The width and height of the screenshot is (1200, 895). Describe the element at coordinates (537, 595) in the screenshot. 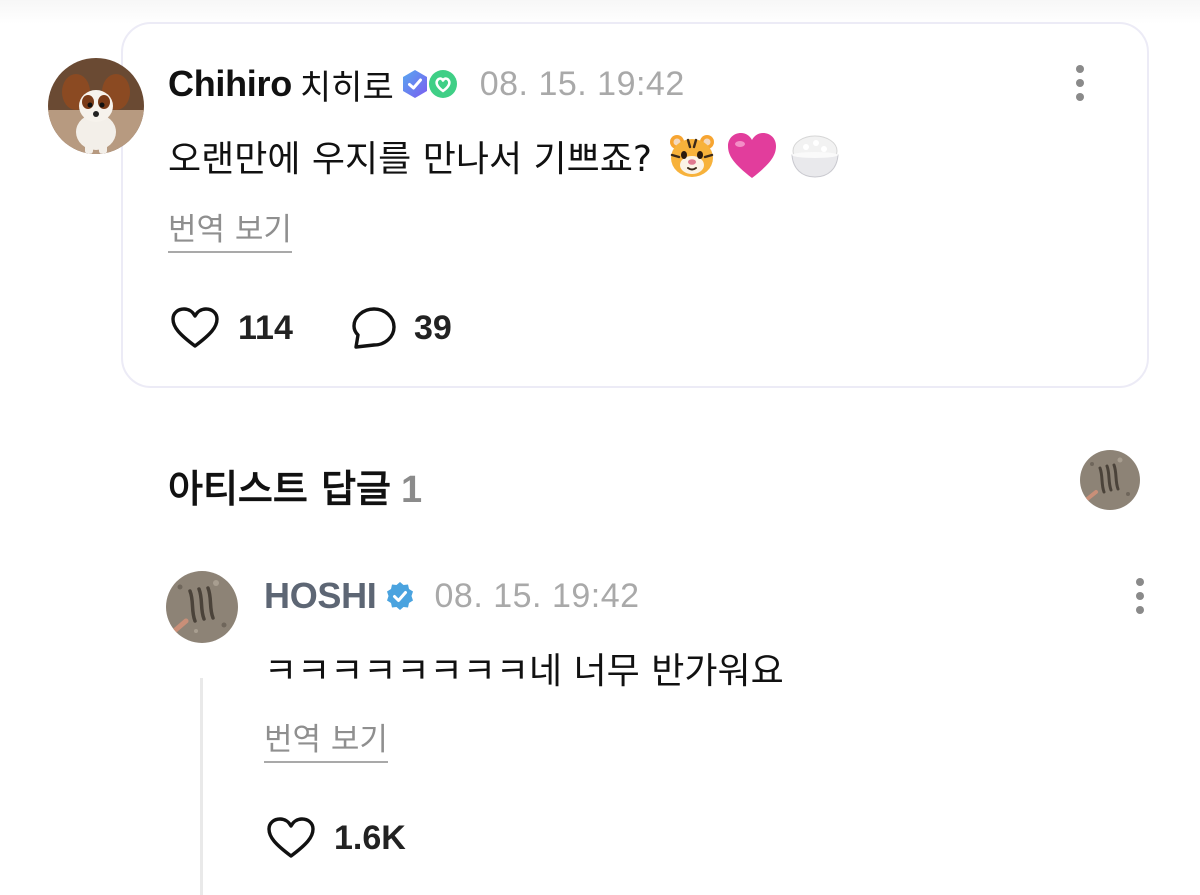

I see `reply-timestamp: 08. 15. 19:42` at that location.